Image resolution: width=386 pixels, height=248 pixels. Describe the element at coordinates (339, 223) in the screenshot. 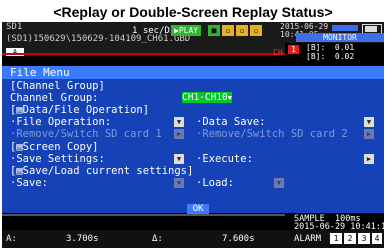

I see `sample-info: SAMPLE 100ms 2015-06-29 10:41:1` at that location.